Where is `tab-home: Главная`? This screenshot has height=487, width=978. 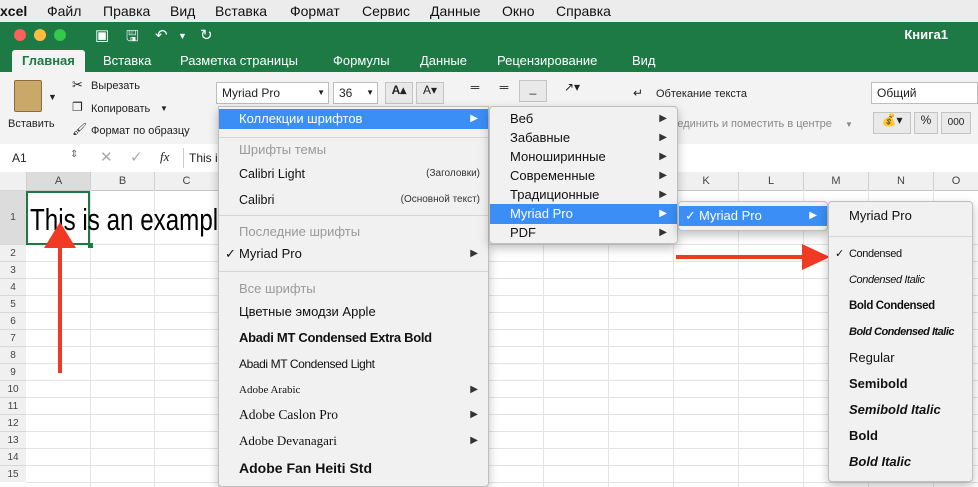 tab-home: Главная is located at coordinates (48, 61).